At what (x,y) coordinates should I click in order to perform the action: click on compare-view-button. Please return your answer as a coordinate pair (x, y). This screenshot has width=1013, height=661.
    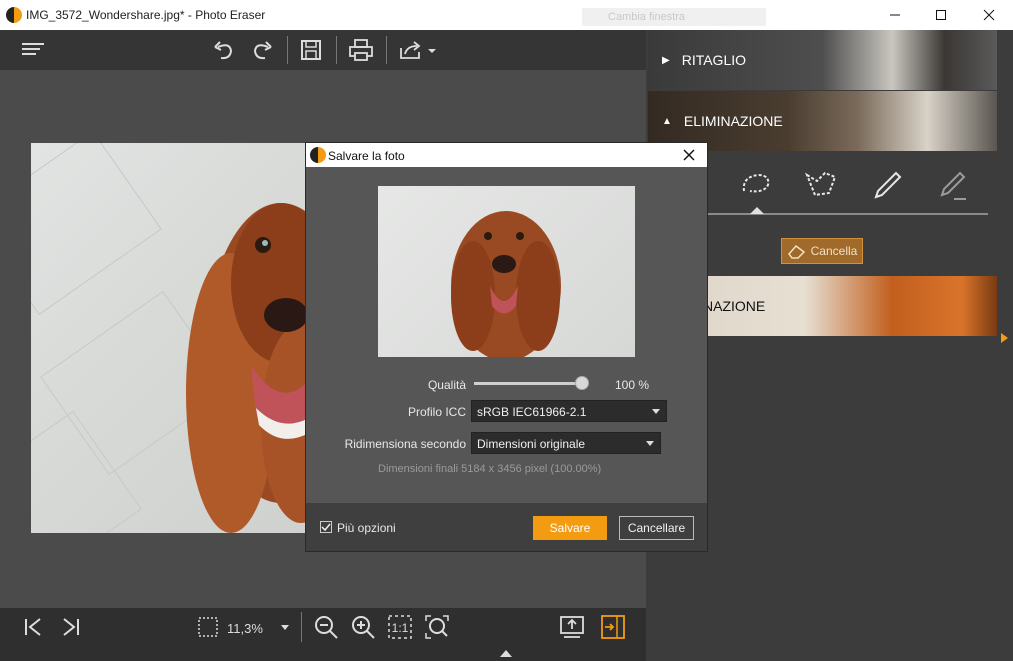
    Looking at the image, I should click on (572, 627).